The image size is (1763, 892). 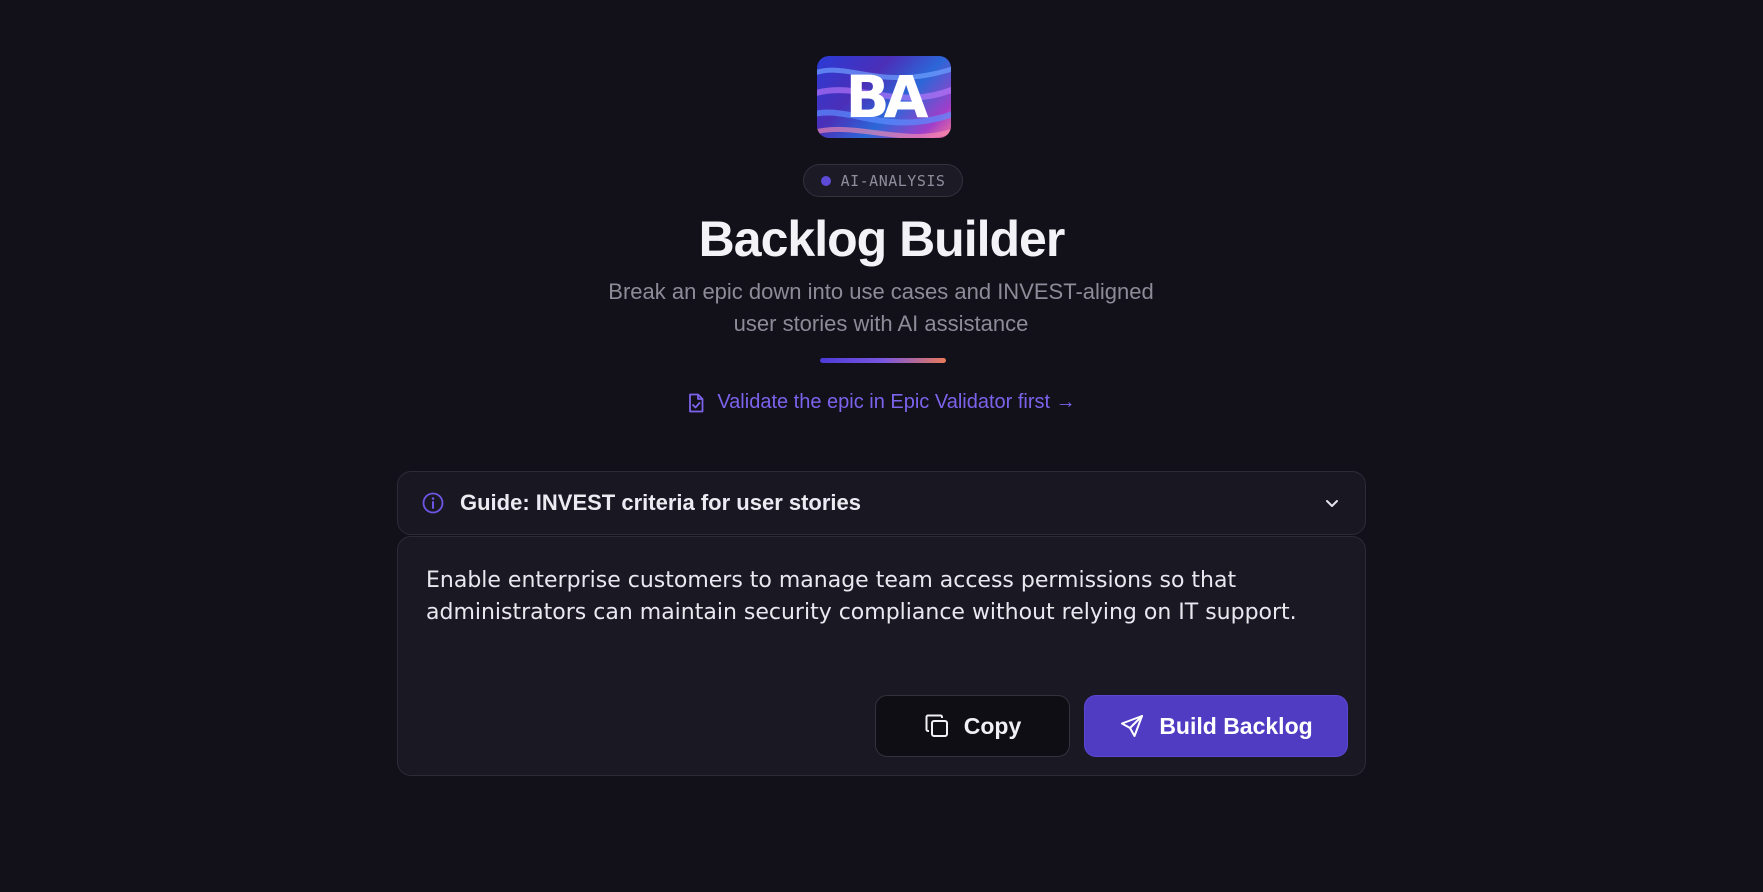 What do you see at coordinates (883, 360) in the screenshot?
I see `accent-divider` at bounding box center [883, 360].